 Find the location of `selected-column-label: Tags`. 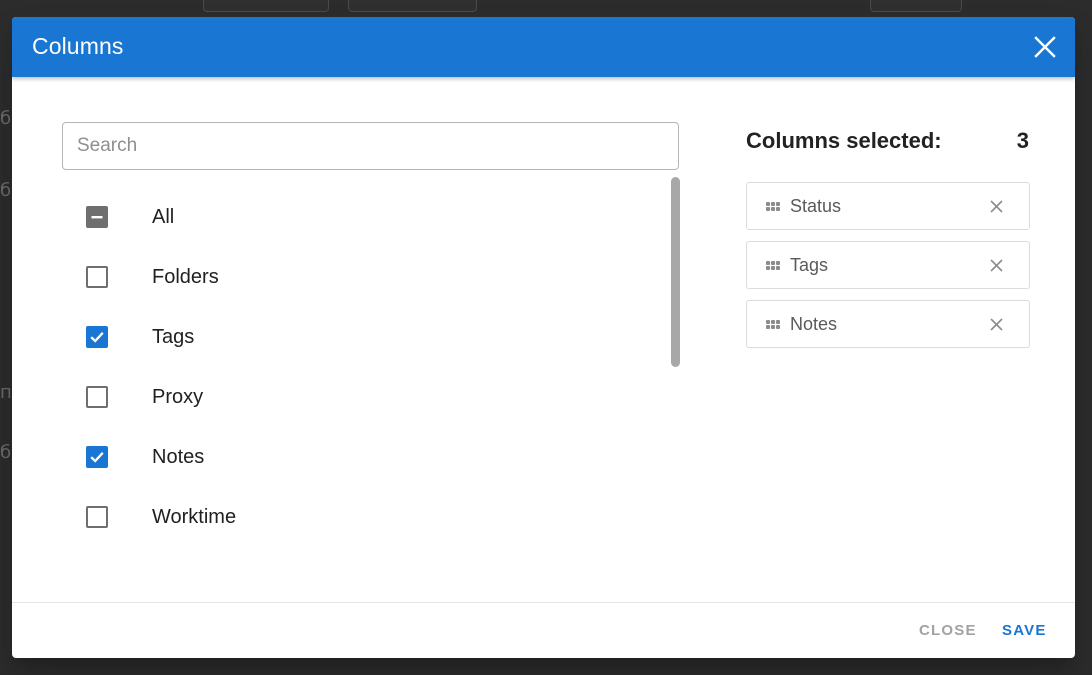

selected-column-label: Tags is located at coordinates (809, 264).